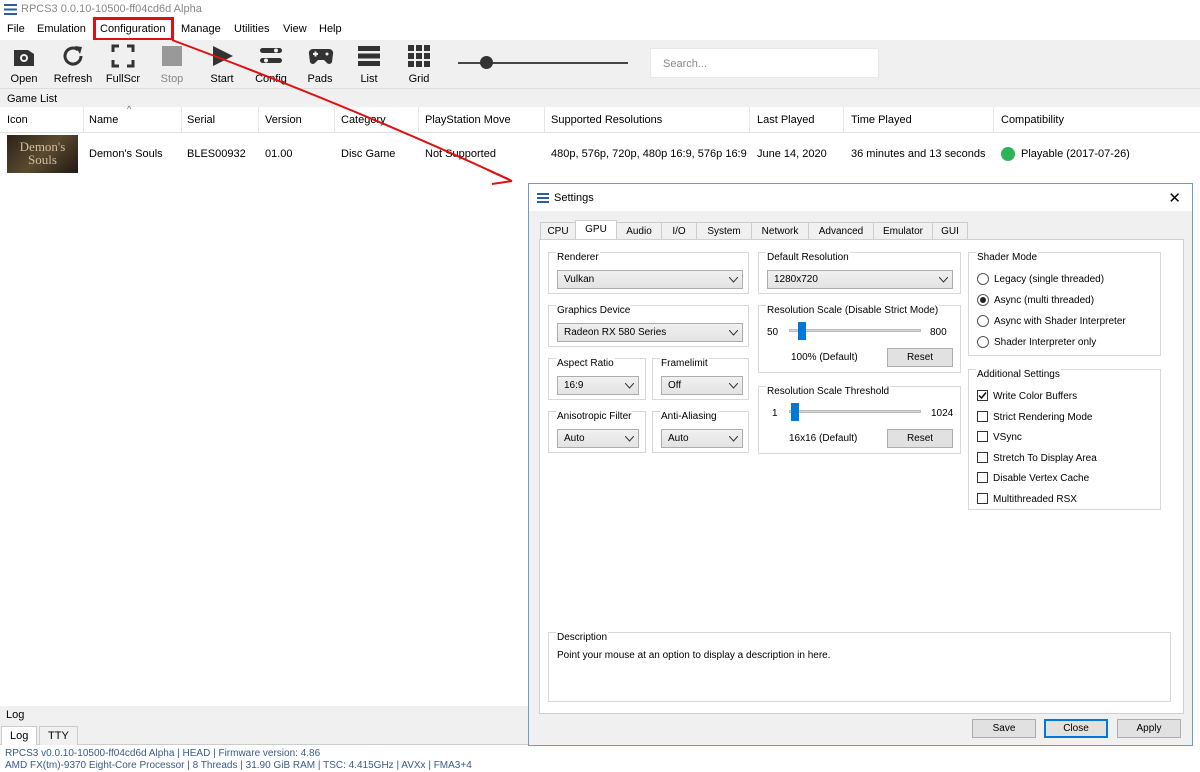  I want to click on res-threshold-current: 16x16 (Default), so click(823, 438).